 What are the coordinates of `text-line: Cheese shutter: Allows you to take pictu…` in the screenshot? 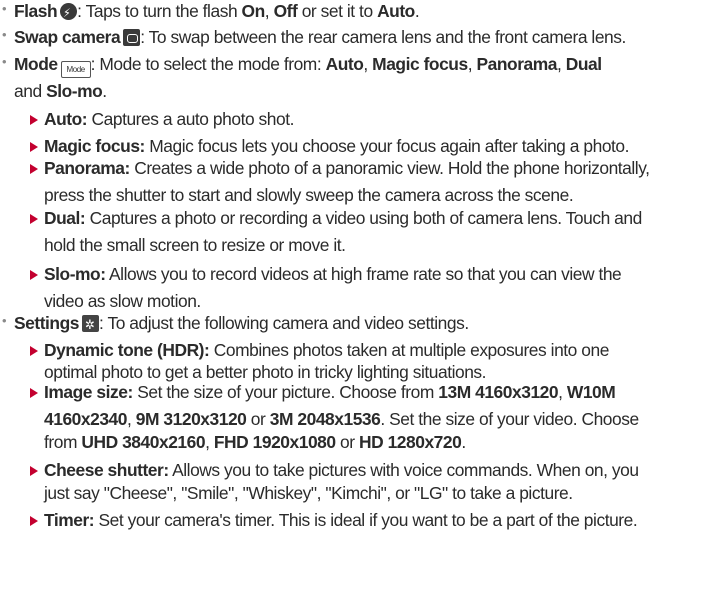 It's located at (341, 470).